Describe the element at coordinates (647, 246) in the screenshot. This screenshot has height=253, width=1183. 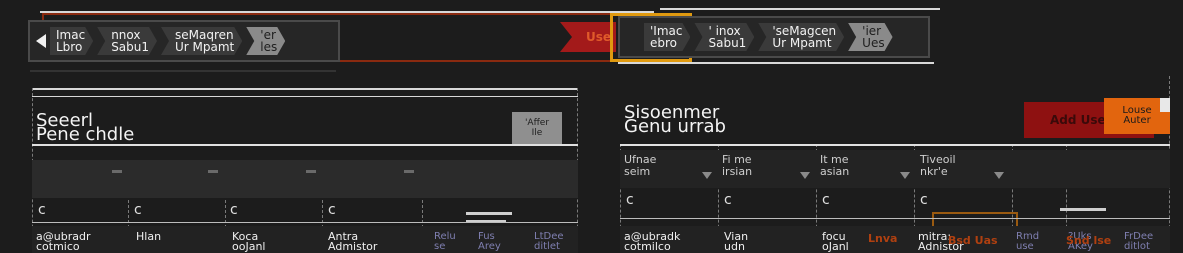
I see `cell-text: cotmilco` at that location.